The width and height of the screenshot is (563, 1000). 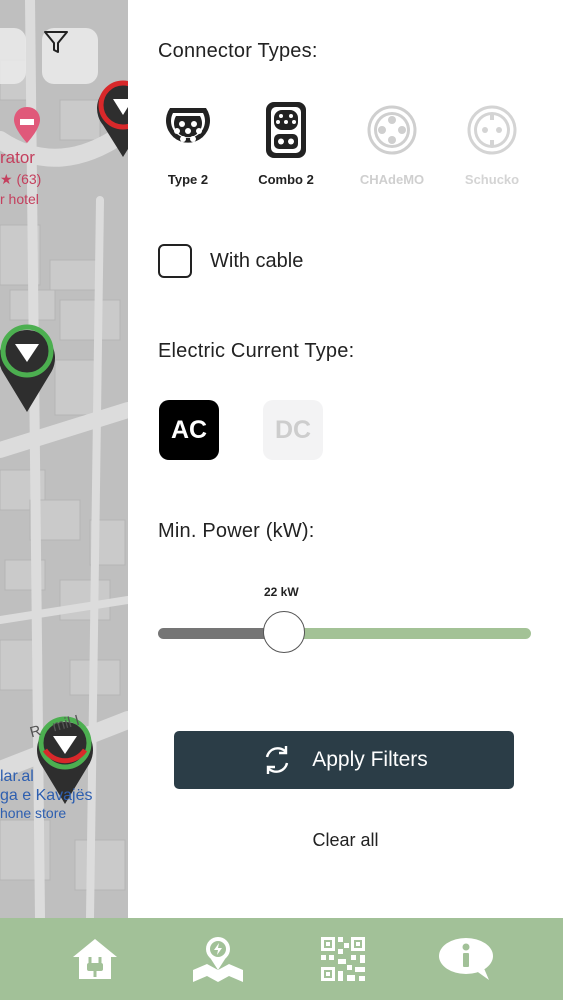 What do you see at coordinates (70, 56) in the screenshot?
I see `map-filter-button` at bounding box center [70, 56].